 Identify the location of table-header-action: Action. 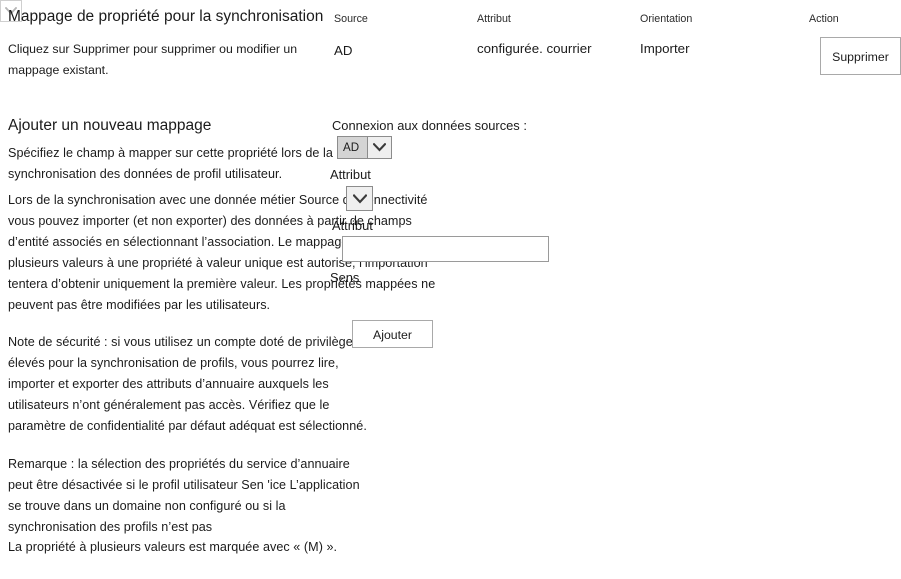
(824, 19).